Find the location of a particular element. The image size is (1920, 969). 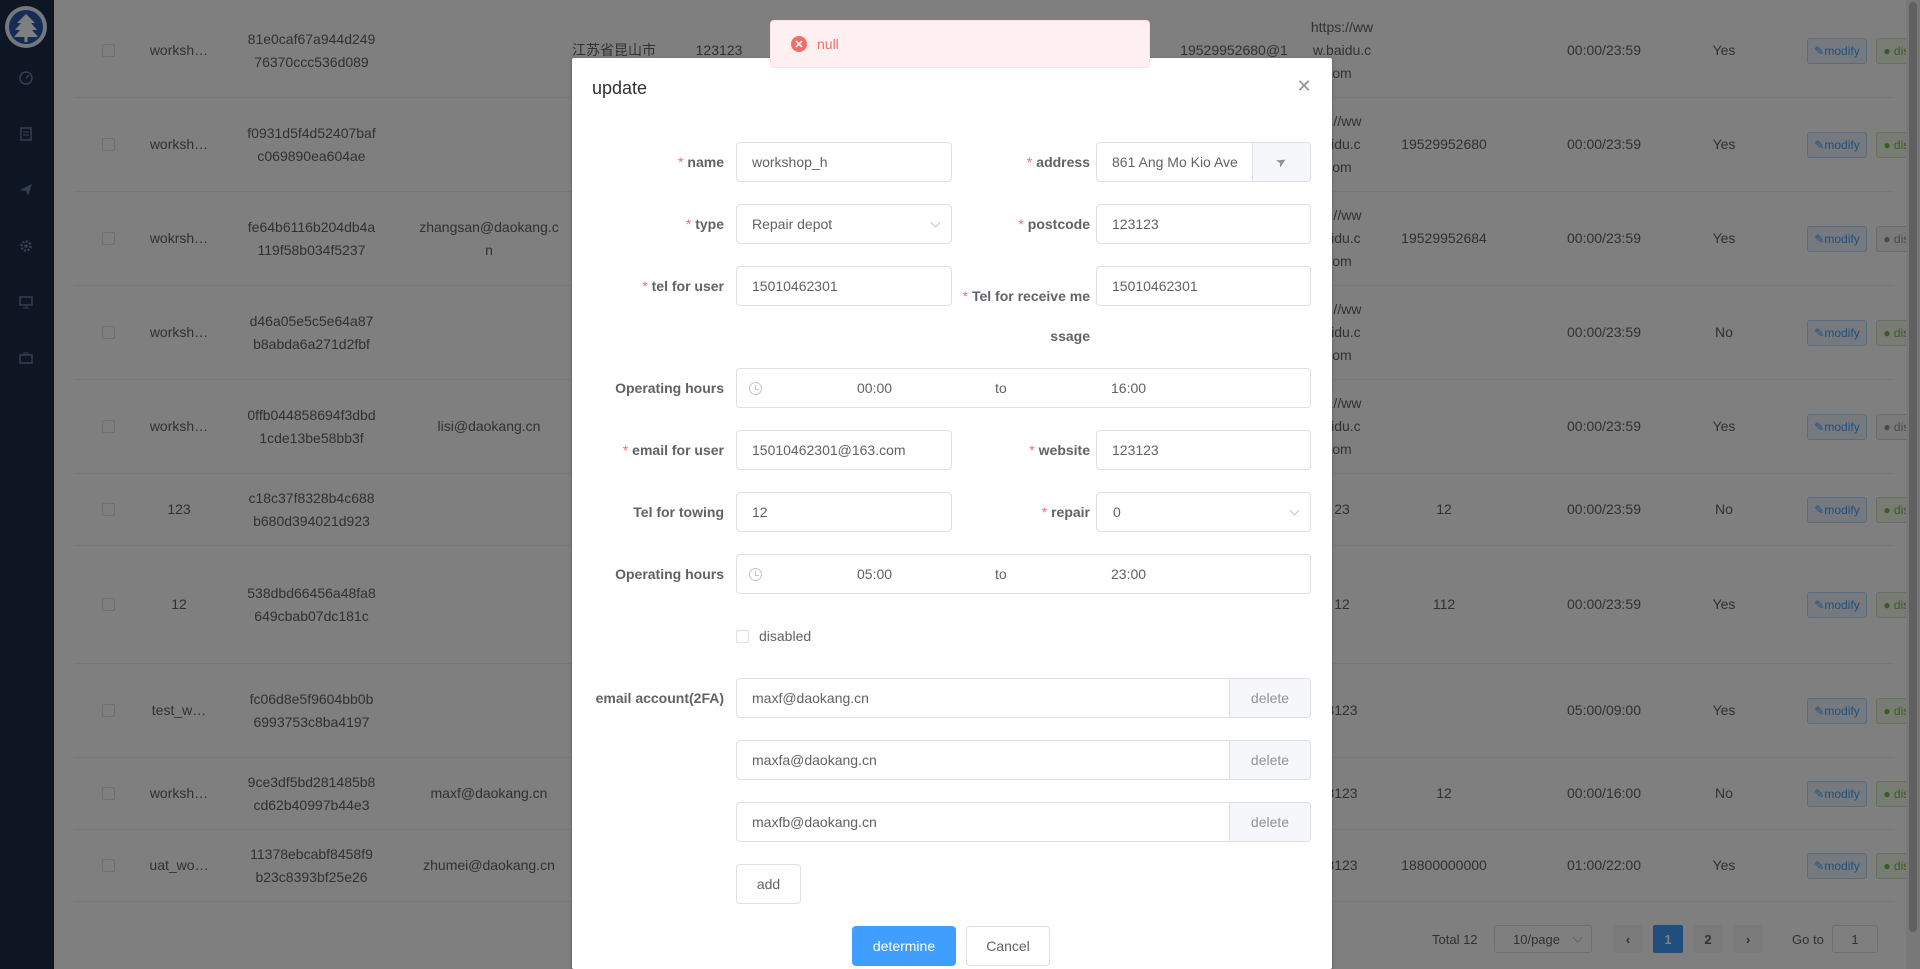

repair-value: 0 is located at coordinates (1117, 512).